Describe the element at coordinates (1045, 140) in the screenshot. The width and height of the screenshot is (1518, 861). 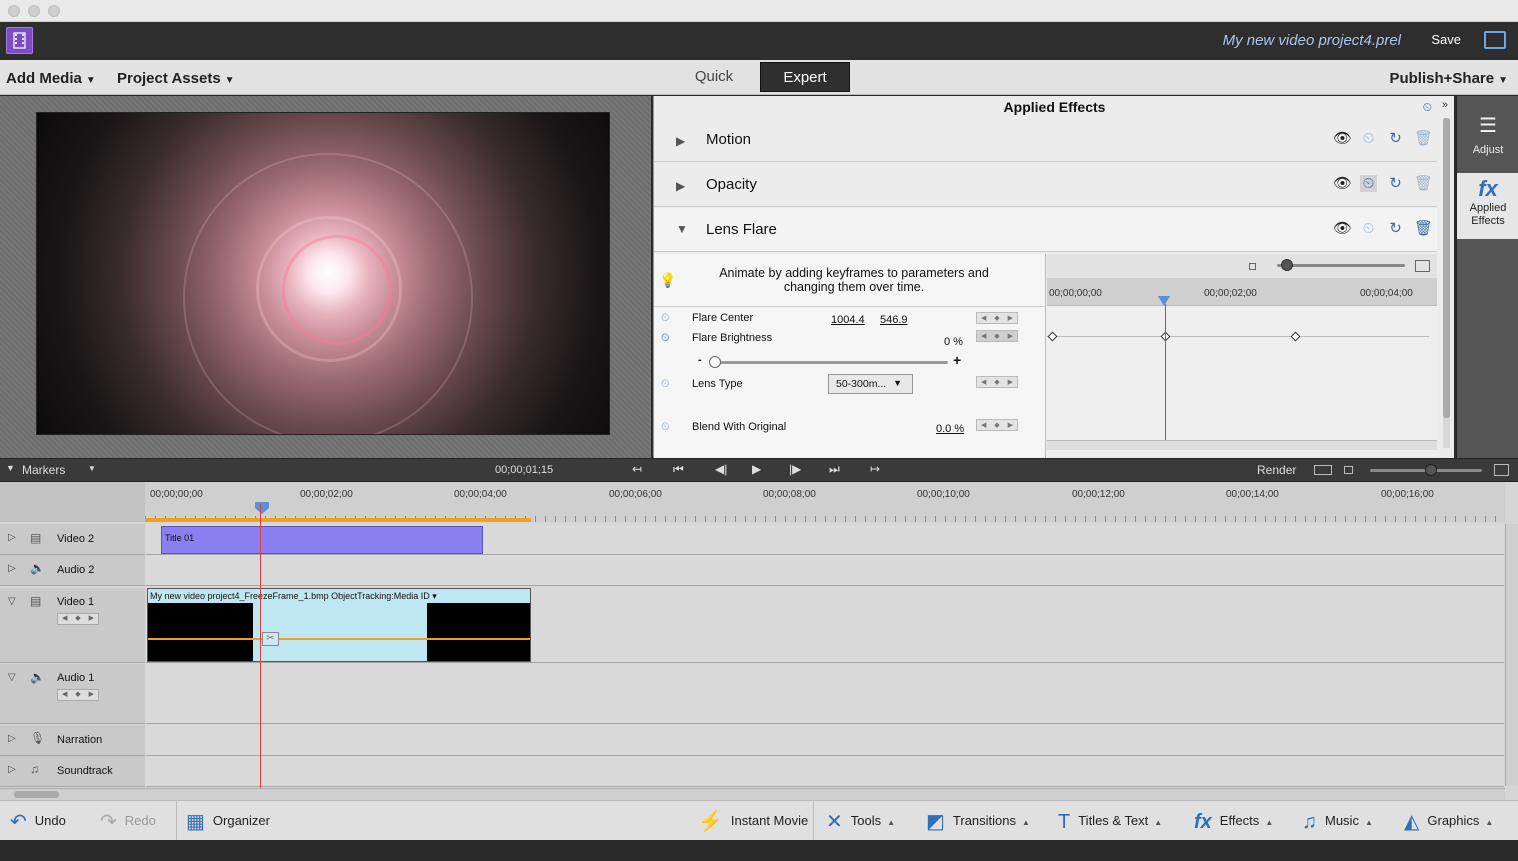
I see `effect-row-motion: ▶ Motion 👁 ⏲ ↻ 🗑` at that location.